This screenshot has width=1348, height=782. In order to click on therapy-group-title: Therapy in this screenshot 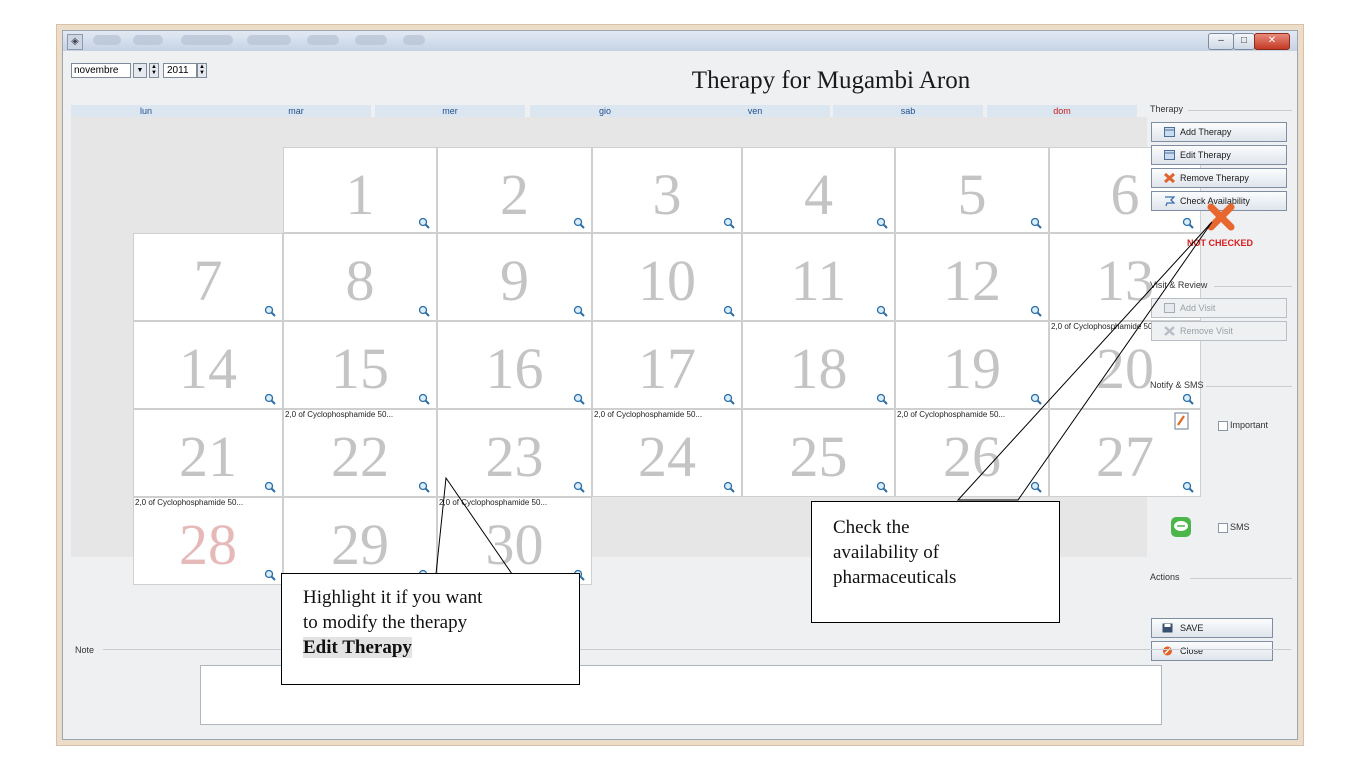, I will do `click(1167, 109)`.